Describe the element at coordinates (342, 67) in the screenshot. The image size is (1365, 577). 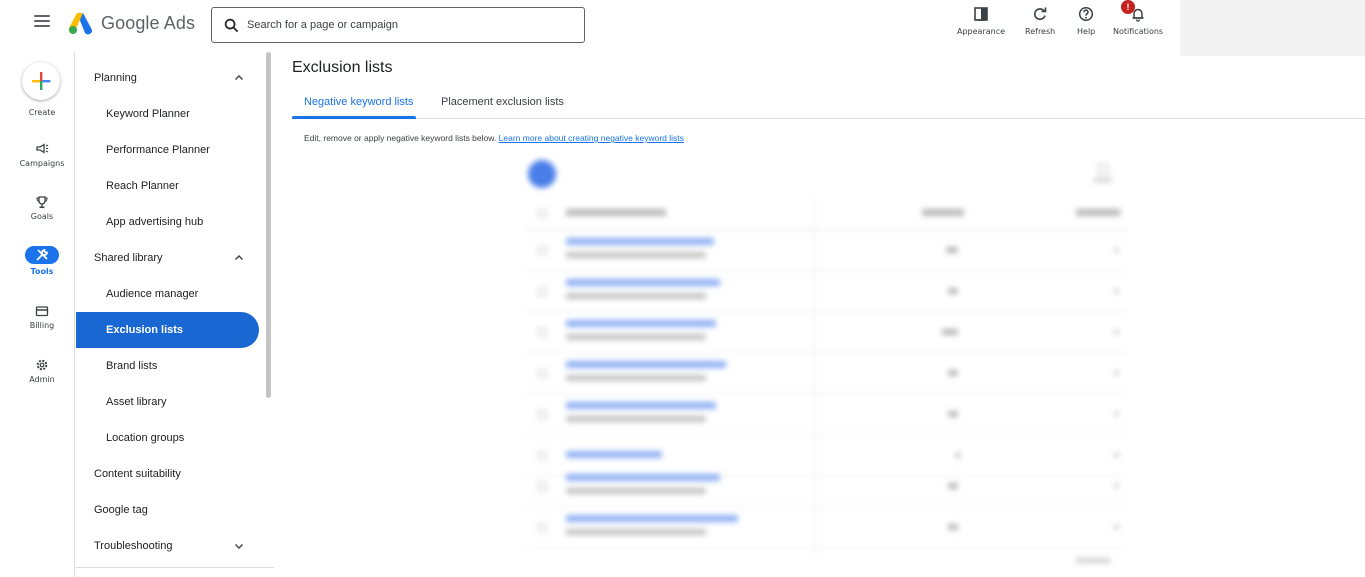
I see `page-title: Exclusion lists` at that location.